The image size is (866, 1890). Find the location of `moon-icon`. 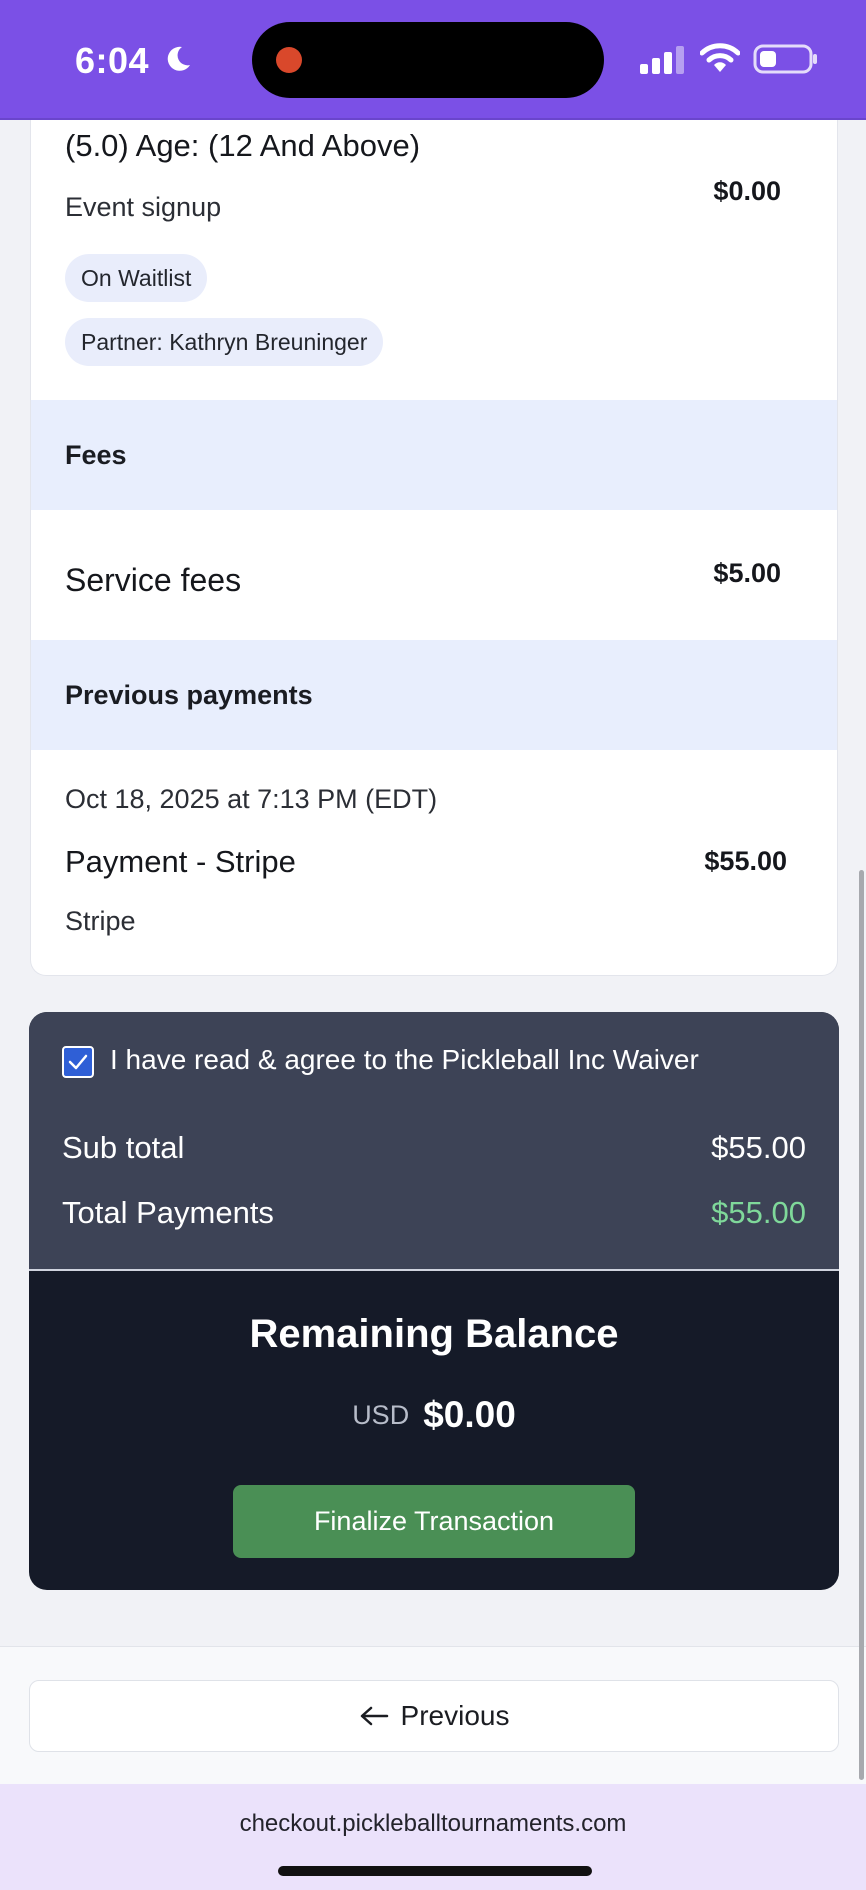

moon-icon is located at coordinates (178, 58).